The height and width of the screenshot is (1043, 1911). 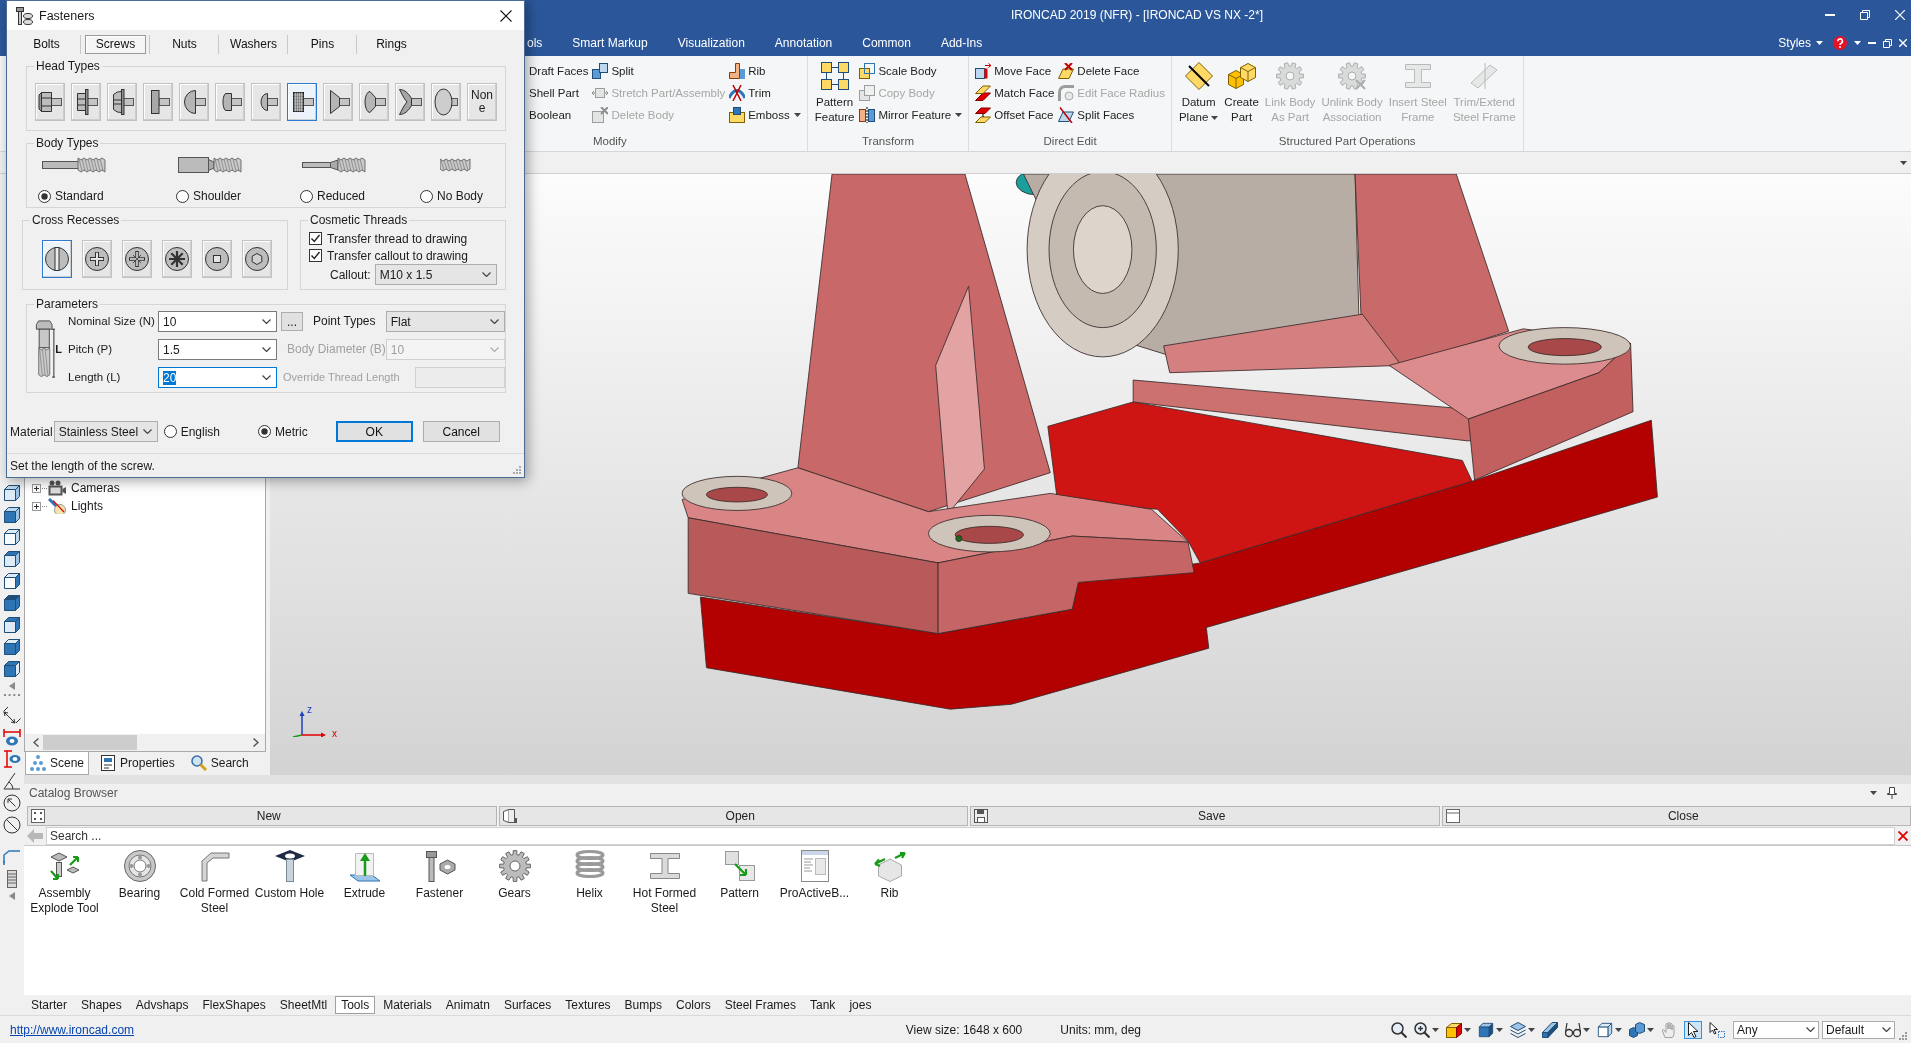 I want to click on radio-label: Standard, so click(x=79, y=196).